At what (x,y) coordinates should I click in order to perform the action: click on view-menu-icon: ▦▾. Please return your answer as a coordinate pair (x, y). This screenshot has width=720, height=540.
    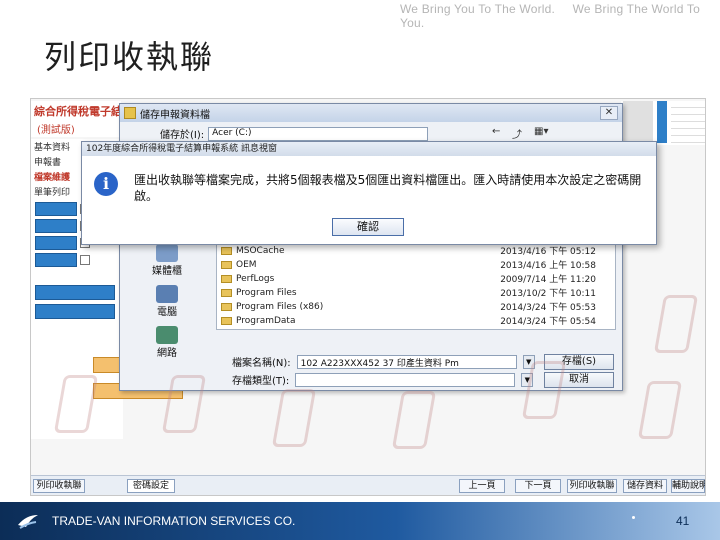
    Looking at the image, I should click on (541, 131).